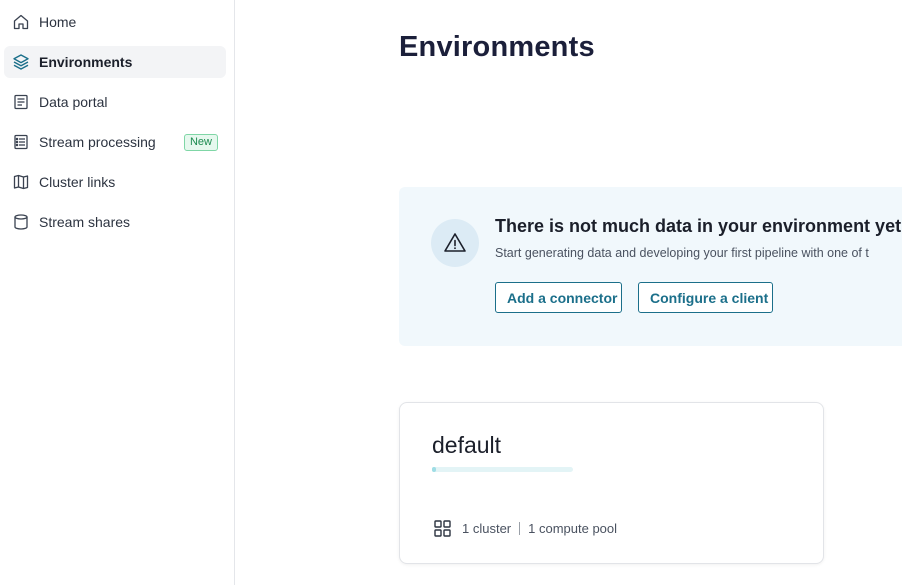 The width and height of the screenshot is (902, 585). What do you see at coordinates (73, 102) in the screenshot?
I see `sidebar-item-label: Data portal` at bounding box center [73, 102].